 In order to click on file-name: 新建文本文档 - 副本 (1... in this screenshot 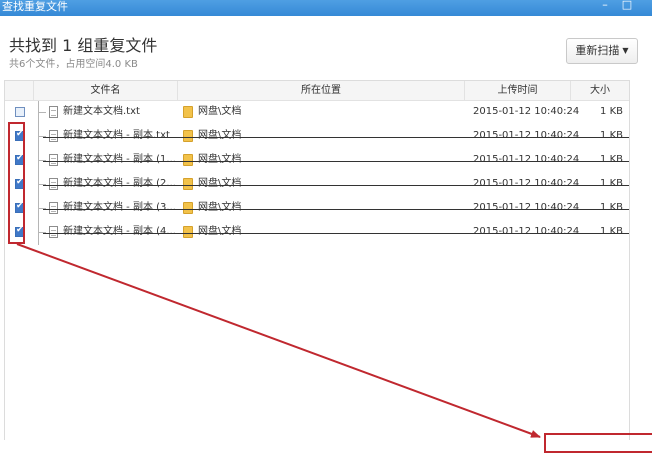, I will do `click(119, 160)`.